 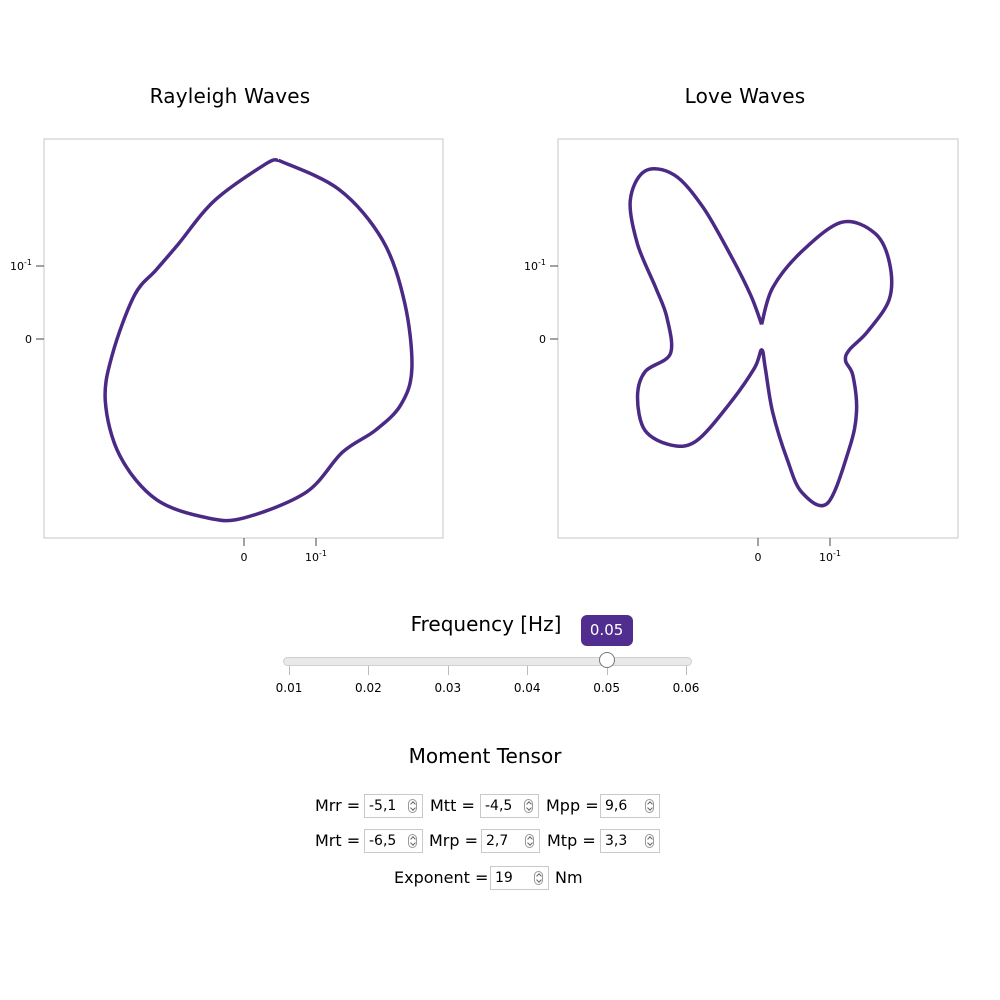 What do you see at coordinates (630, 841) in the screenshot?
I see `mtp-input: 3,3` at bounding box center [630, 841].